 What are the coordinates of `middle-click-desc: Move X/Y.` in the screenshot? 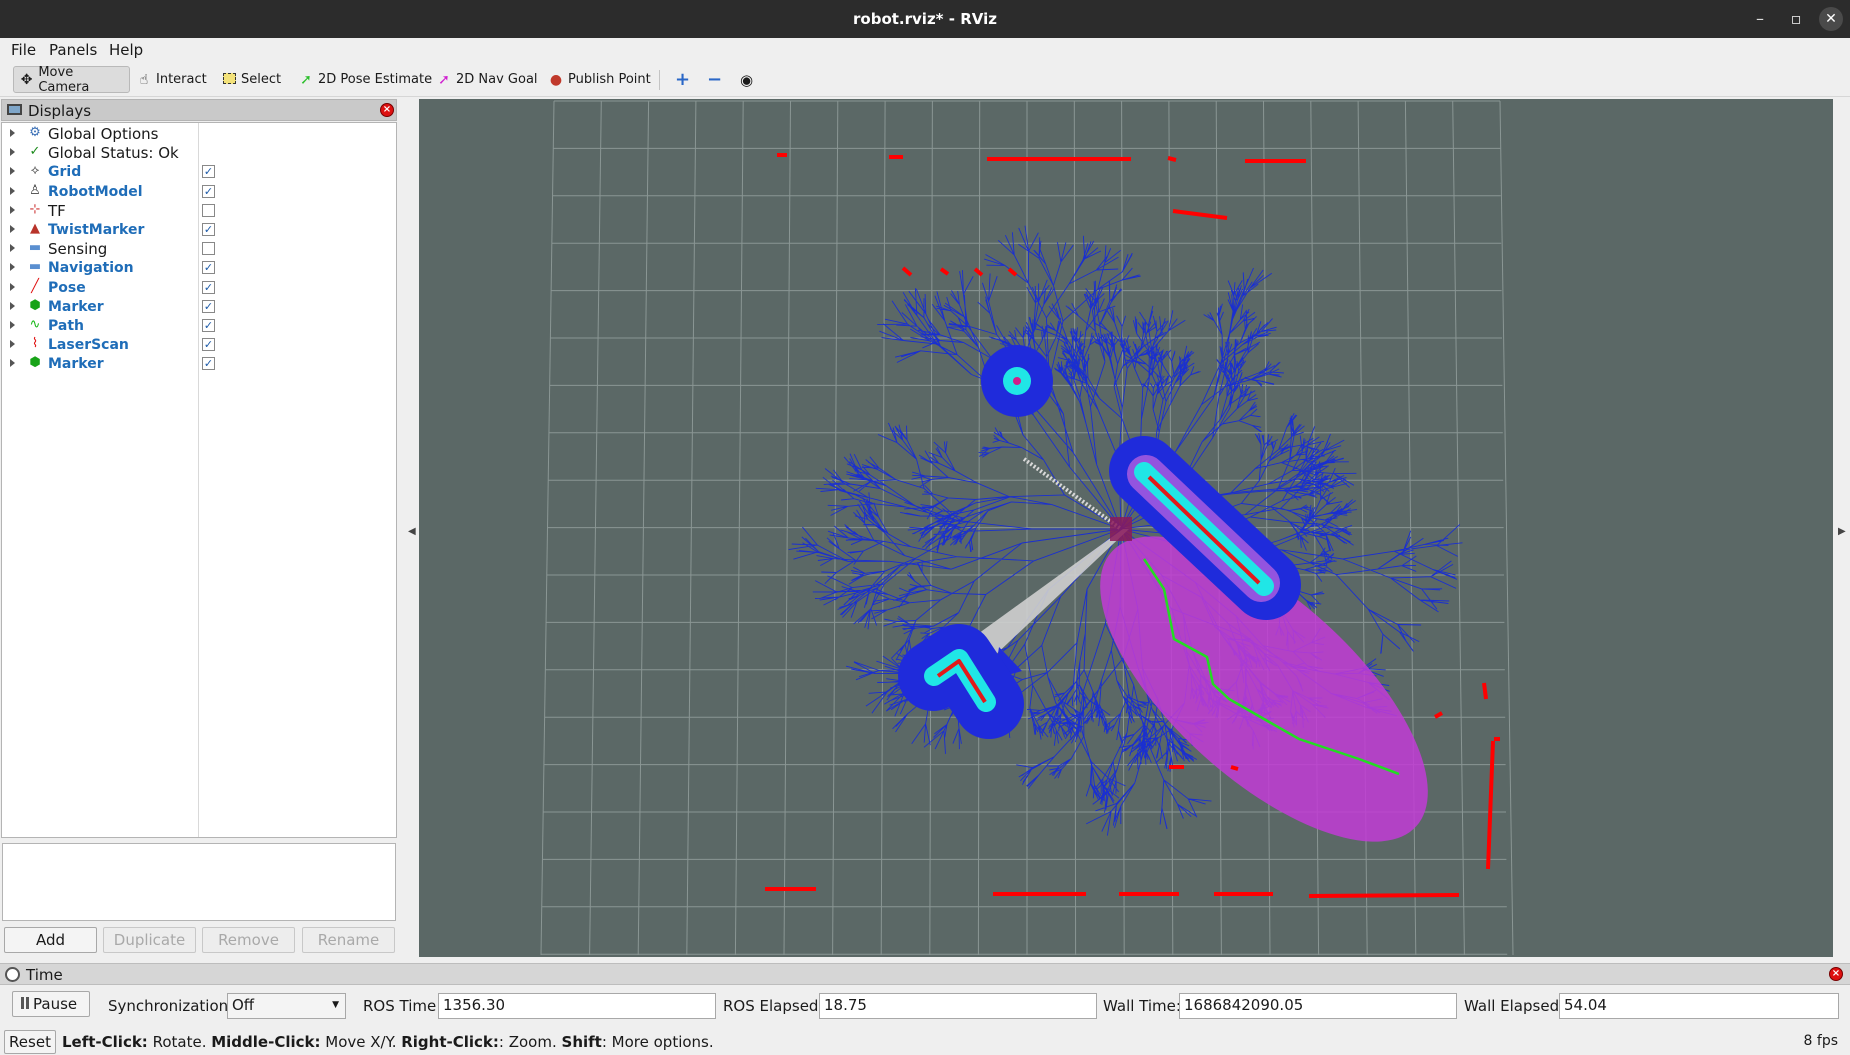 It's located at (361, 1042).